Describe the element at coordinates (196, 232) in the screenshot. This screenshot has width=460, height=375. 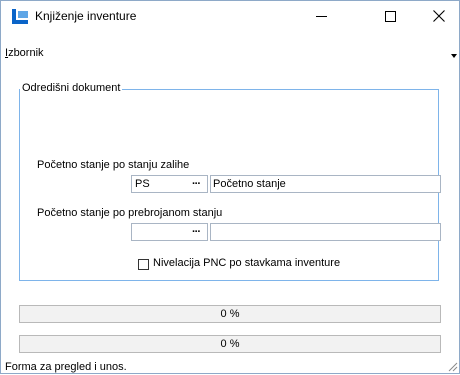
I see `counted-balance-browse-button: ···` at that location.